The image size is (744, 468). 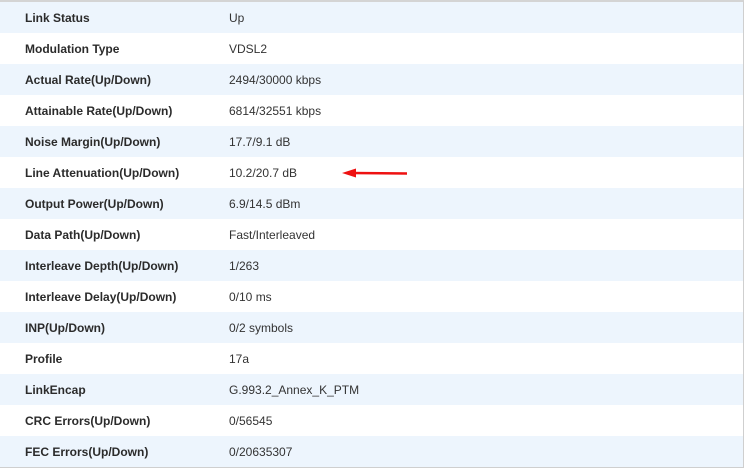 I want to click on table-row: Attainable Rate(Up/Down) 6814/32551 kbps, so click(x=371, y=110).